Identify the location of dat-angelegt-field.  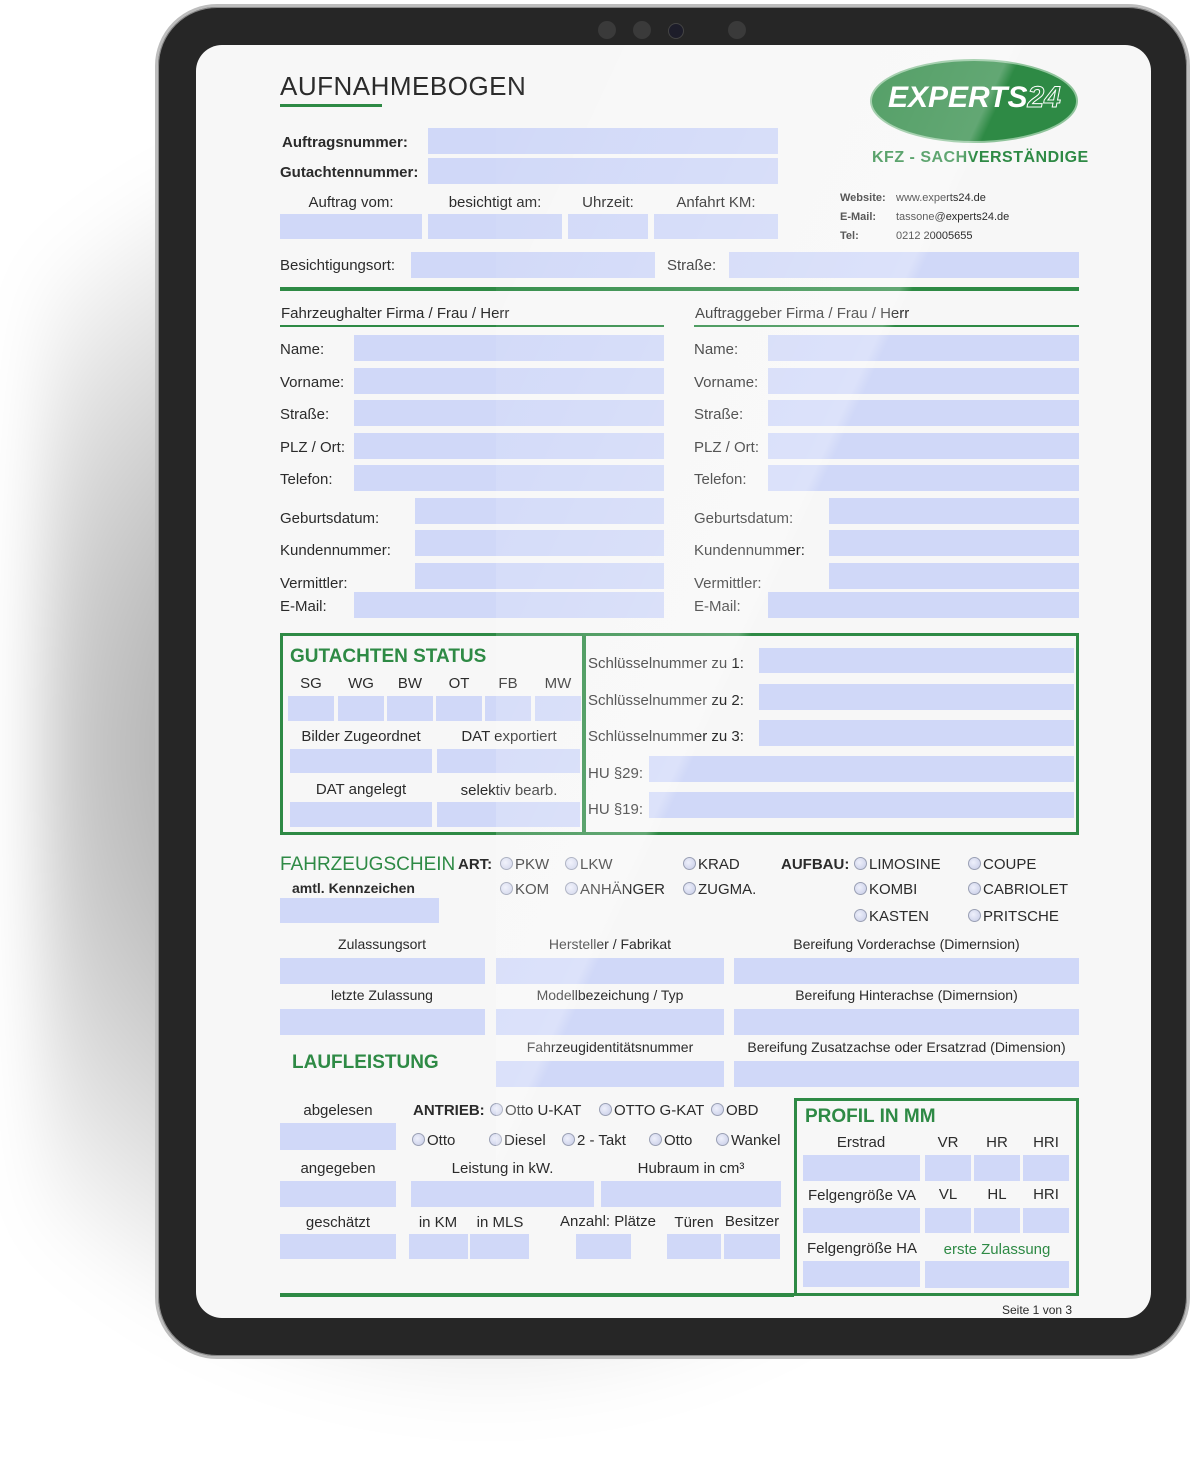
(361, 814).